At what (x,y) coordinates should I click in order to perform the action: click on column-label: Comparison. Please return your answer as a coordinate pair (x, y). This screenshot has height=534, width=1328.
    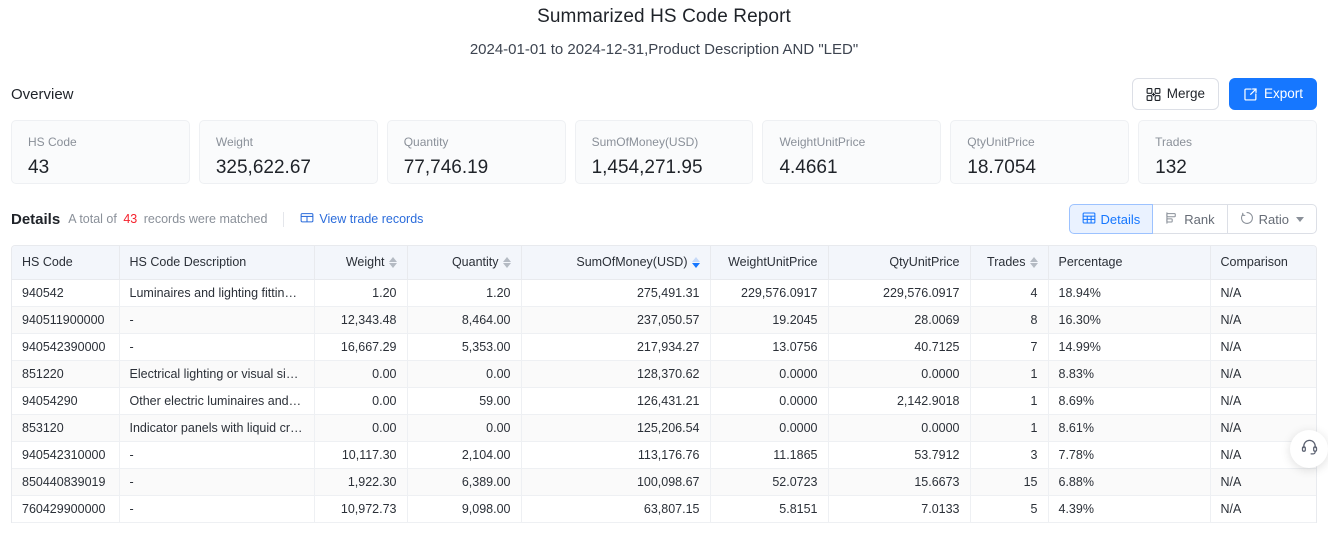
    Looking at the image, I should click on (1254, 262).